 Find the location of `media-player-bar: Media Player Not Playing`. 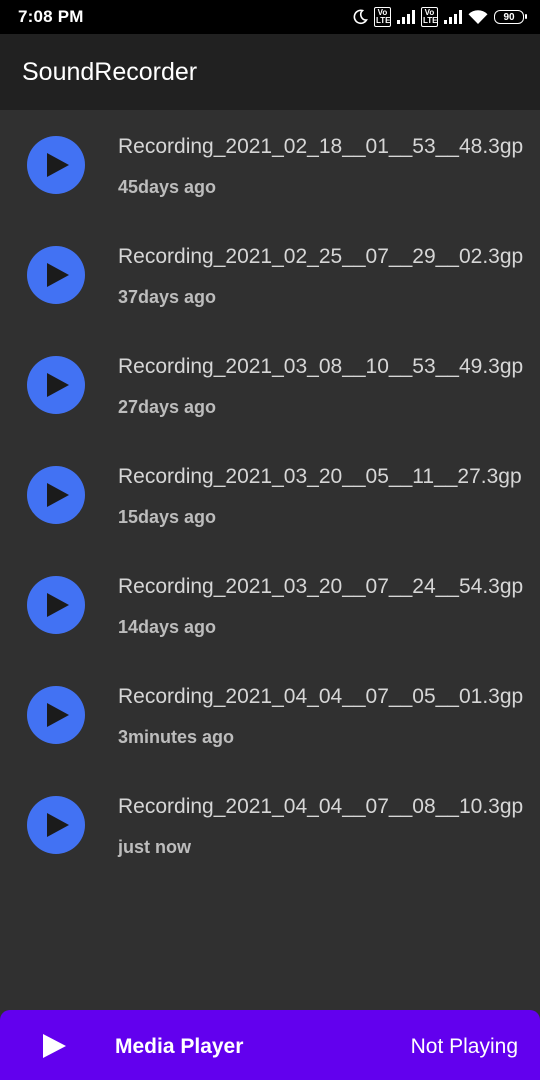

media-player-bar: Media Player Not Playing is located at coordinates (270, 1045).